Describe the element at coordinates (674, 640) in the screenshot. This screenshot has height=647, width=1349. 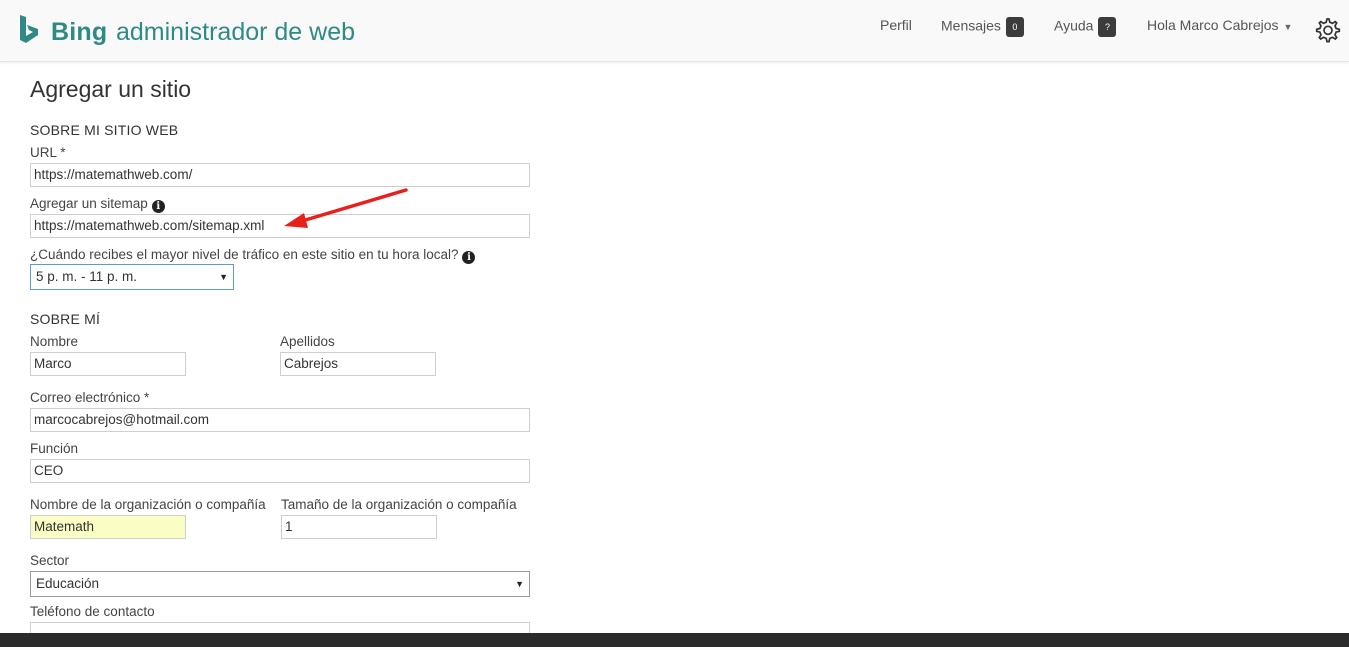
I see `footer-bar` at that location.